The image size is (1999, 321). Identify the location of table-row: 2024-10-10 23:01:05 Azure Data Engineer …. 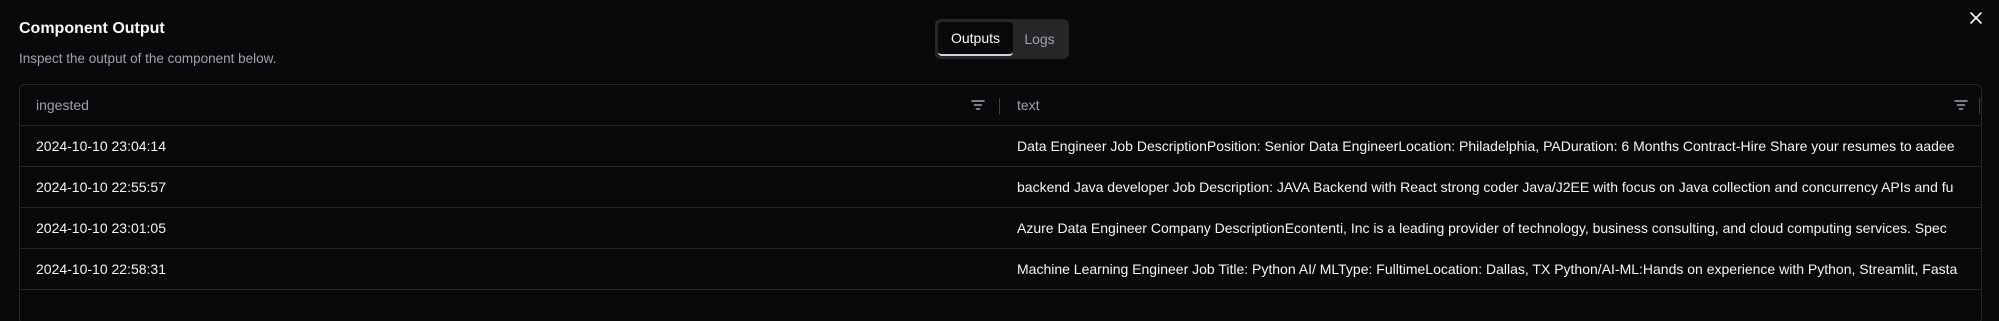
(1000, 228).